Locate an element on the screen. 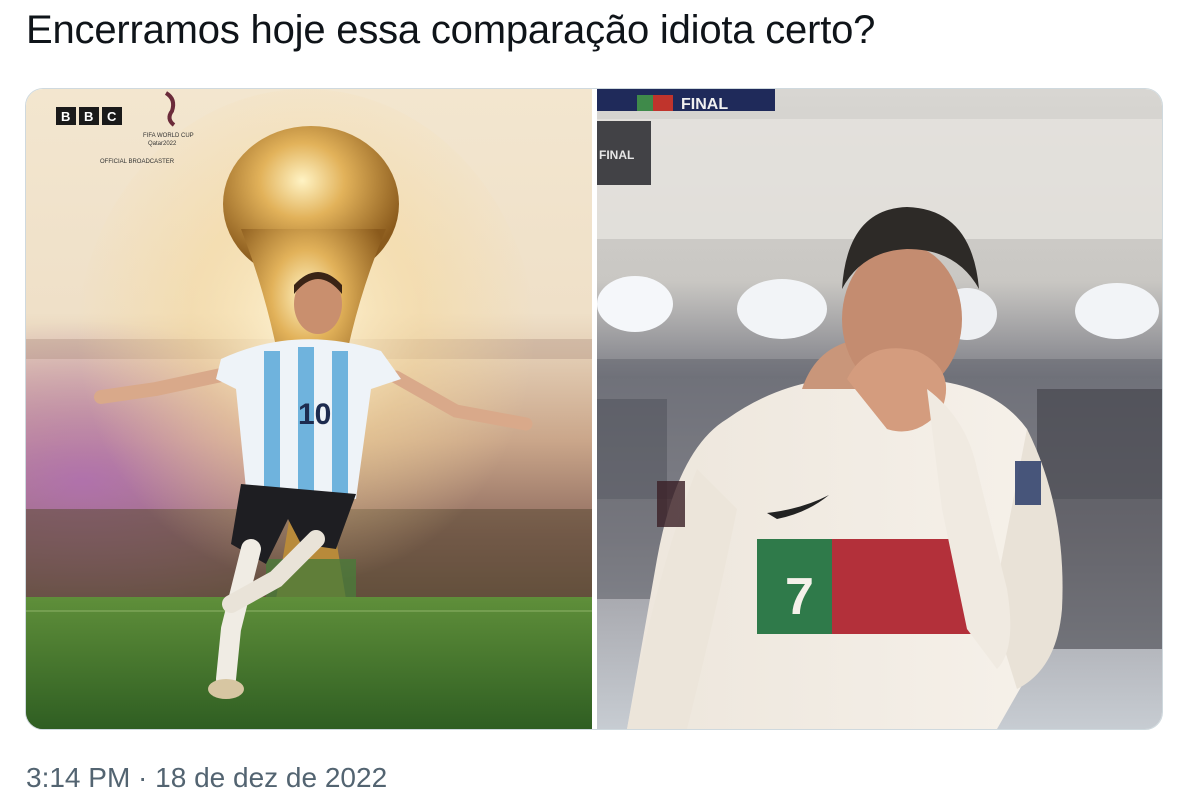 The image size is (1177, 800). shirt-number-10: 10 is located at coordinates (314, 414).